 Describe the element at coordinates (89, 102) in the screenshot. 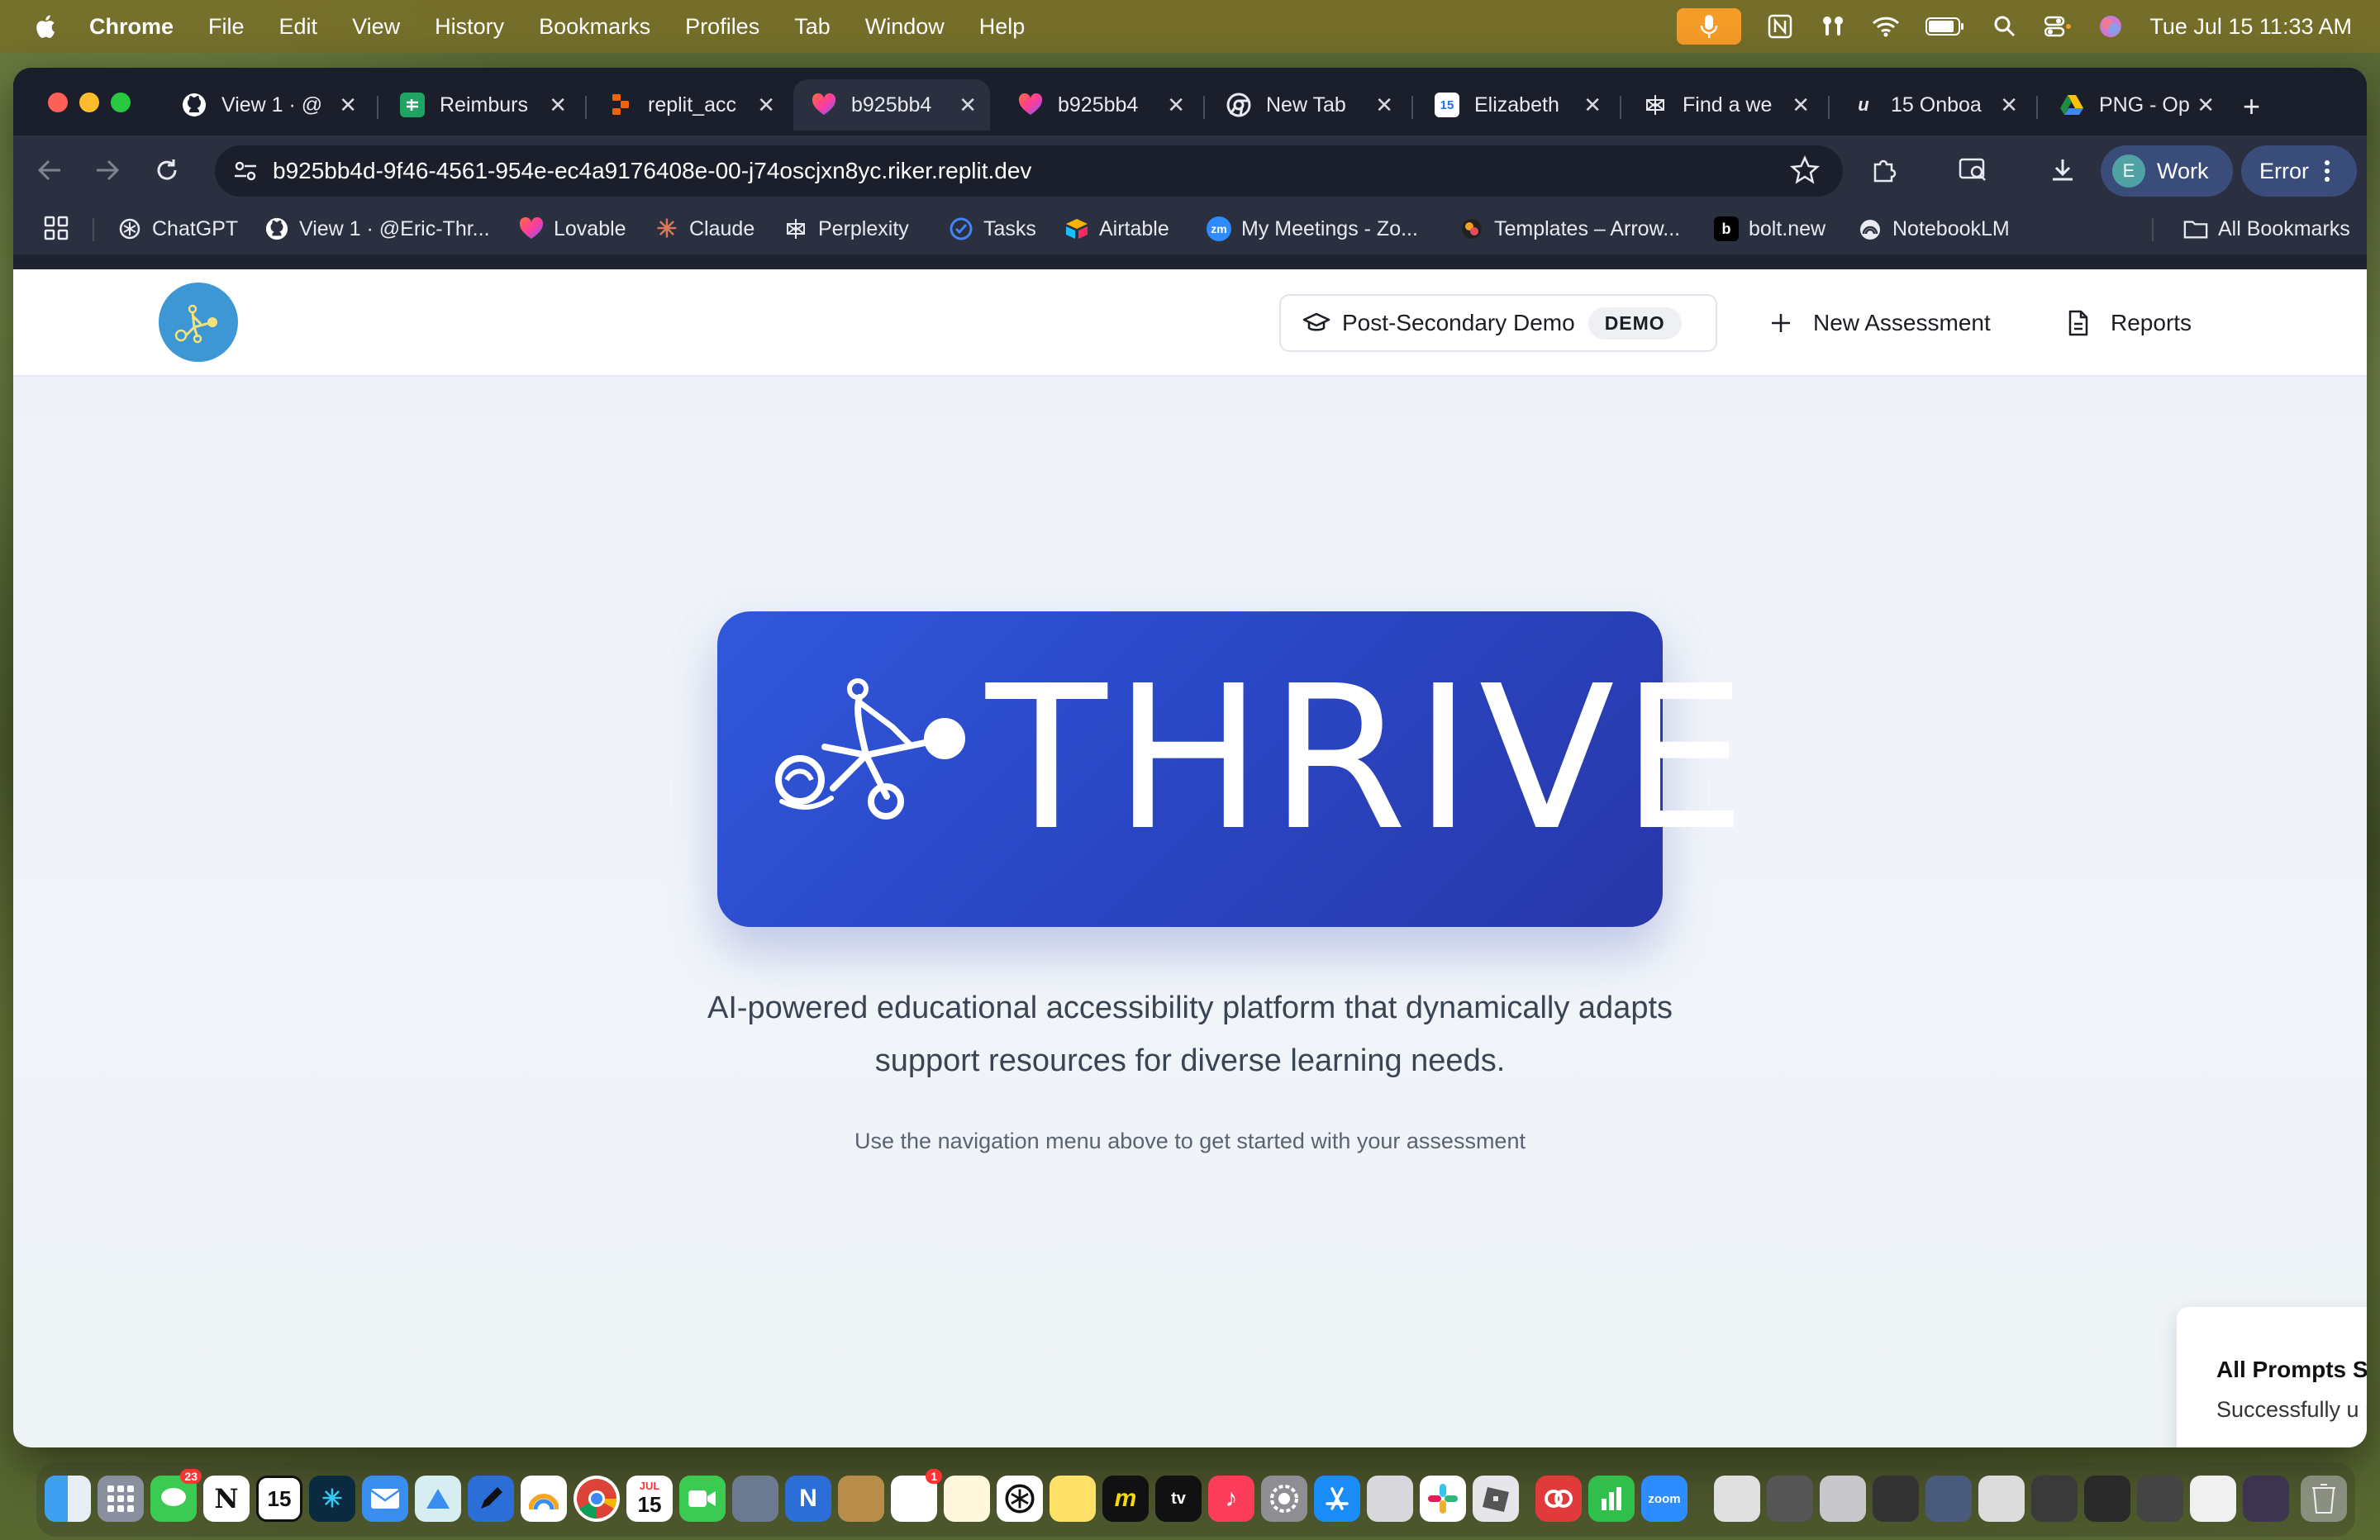

I see `minimize-window-button` at that location.